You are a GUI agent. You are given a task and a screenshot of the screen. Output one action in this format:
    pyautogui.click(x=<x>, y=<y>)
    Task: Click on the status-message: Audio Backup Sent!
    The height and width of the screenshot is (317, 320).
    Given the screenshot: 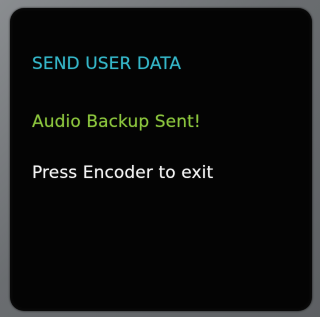 What is the action you would take?
    pyautogui.click(x=116, y=122)
    